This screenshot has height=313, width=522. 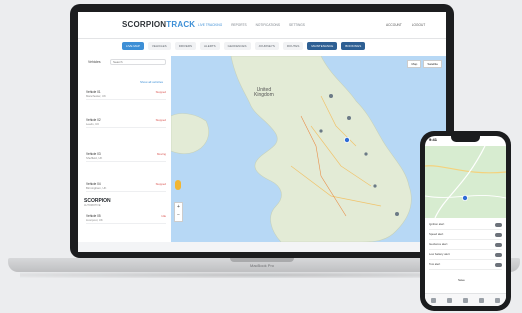 I want to click on tab-alerts-icon, so click(x=465, y=300).